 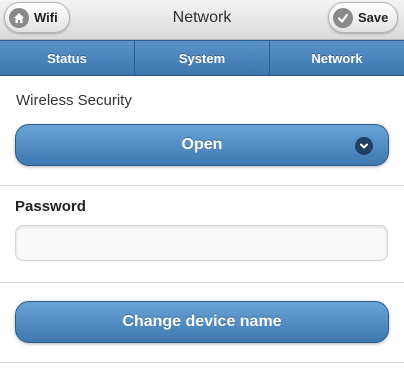 I want to click on save-button: Save, so click(x=363, y=17).